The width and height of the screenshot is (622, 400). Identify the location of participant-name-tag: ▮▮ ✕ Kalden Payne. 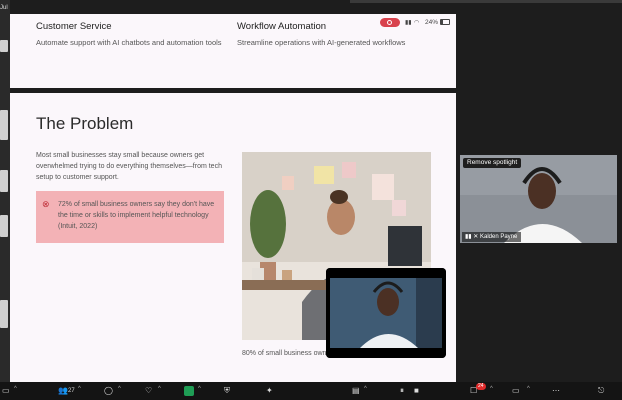
(492, 237).